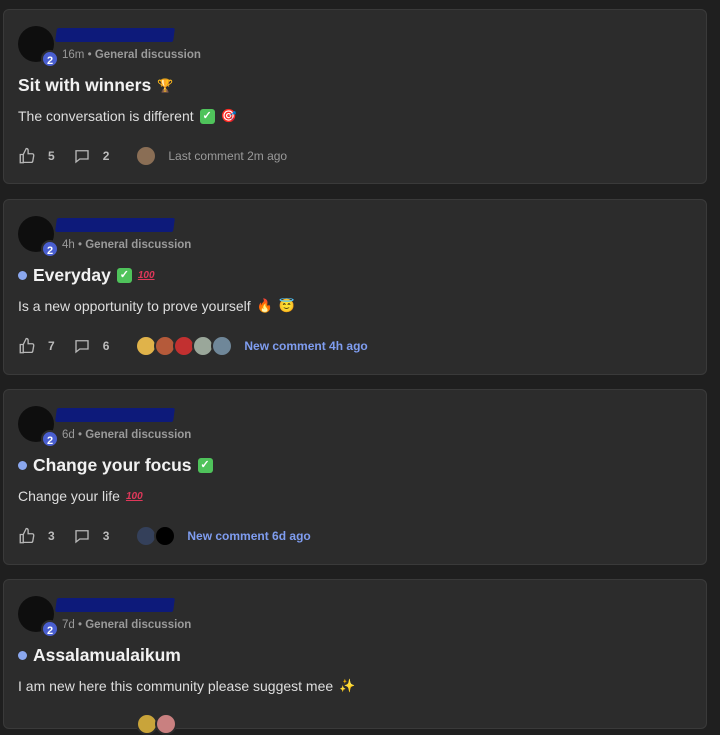 The height and width of the screenshot is (735, 720). Describe the element at coordinates (347, 685) in the screenshot. I see `sparkles-icon: ✨` at that location.